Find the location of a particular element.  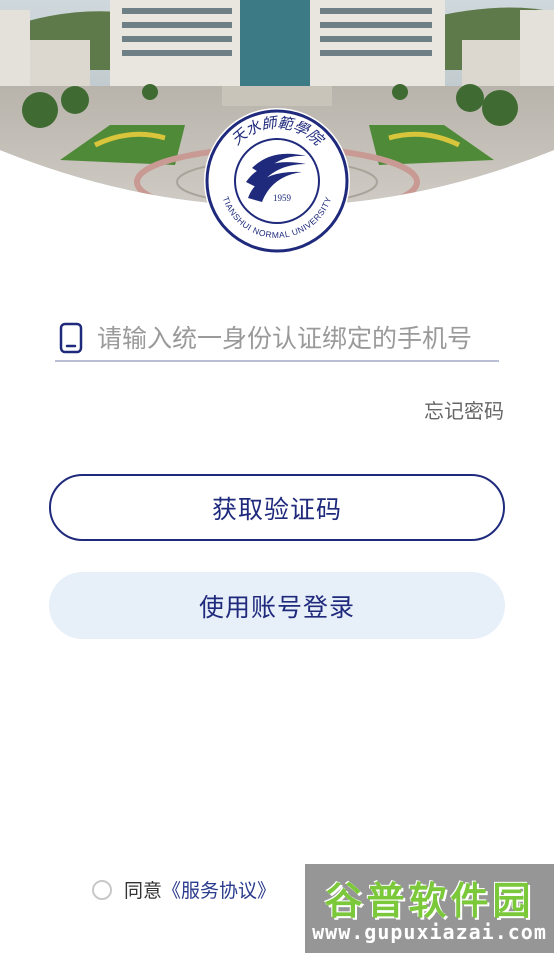

account-login-label: 使用账号登录 is located at coordinates (276, 607).